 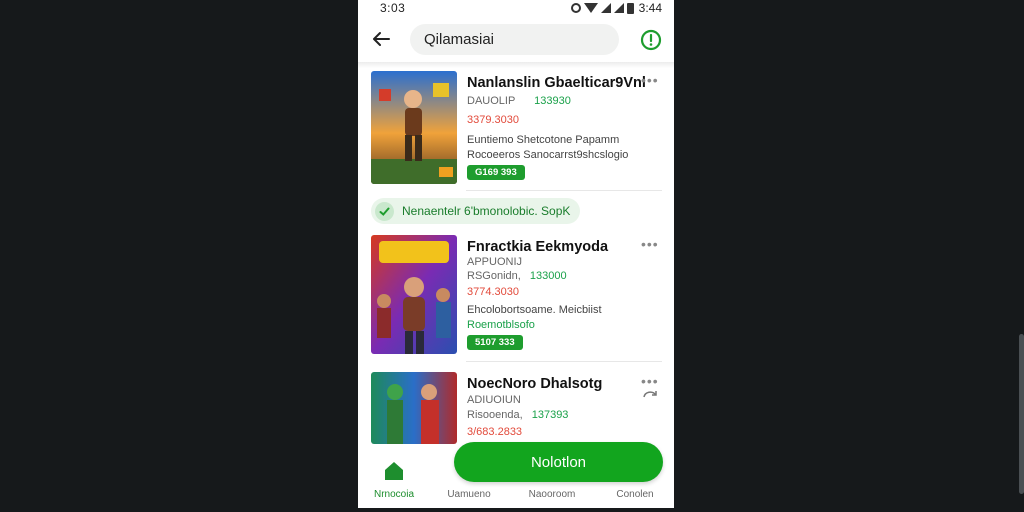 I want to click on game-title: Fnractkia Eekmyoda, so click(x=537, y=247).